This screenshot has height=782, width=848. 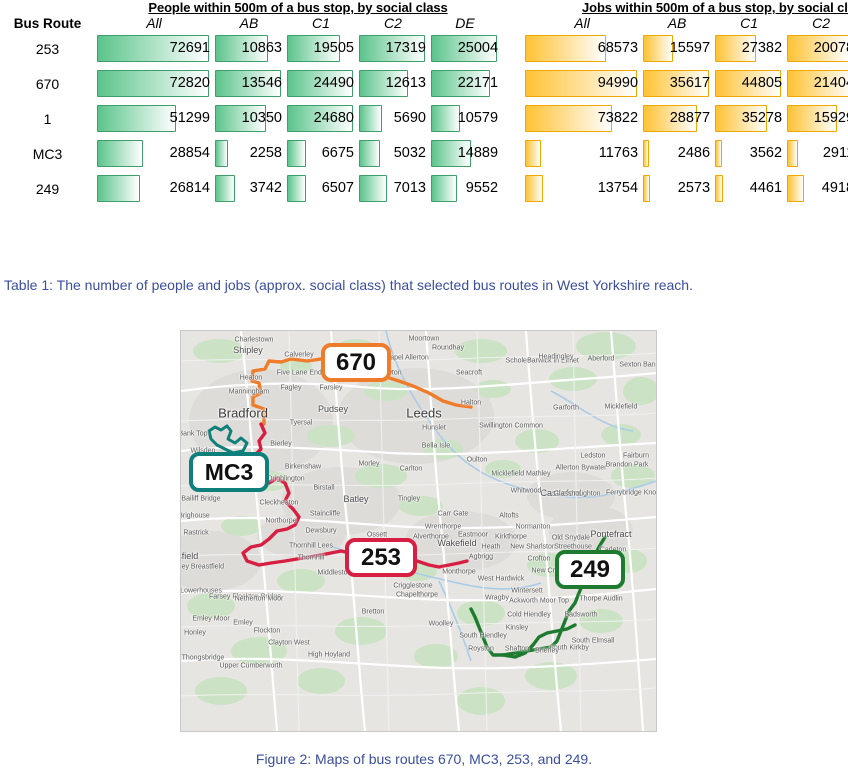 What do you see at coordinates (47, 83) in the screenshot?
I see `row-route-label: 670` at bounding box center [47, 83].